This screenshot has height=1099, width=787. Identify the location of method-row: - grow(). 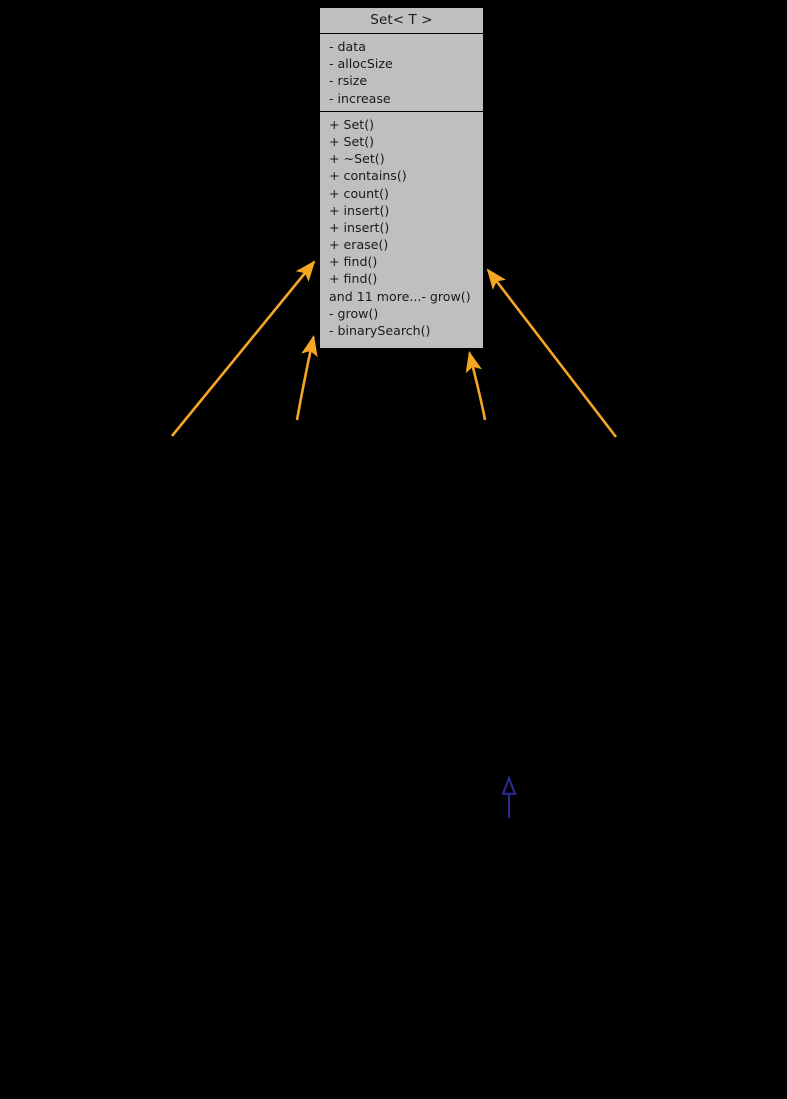
(354, 313).